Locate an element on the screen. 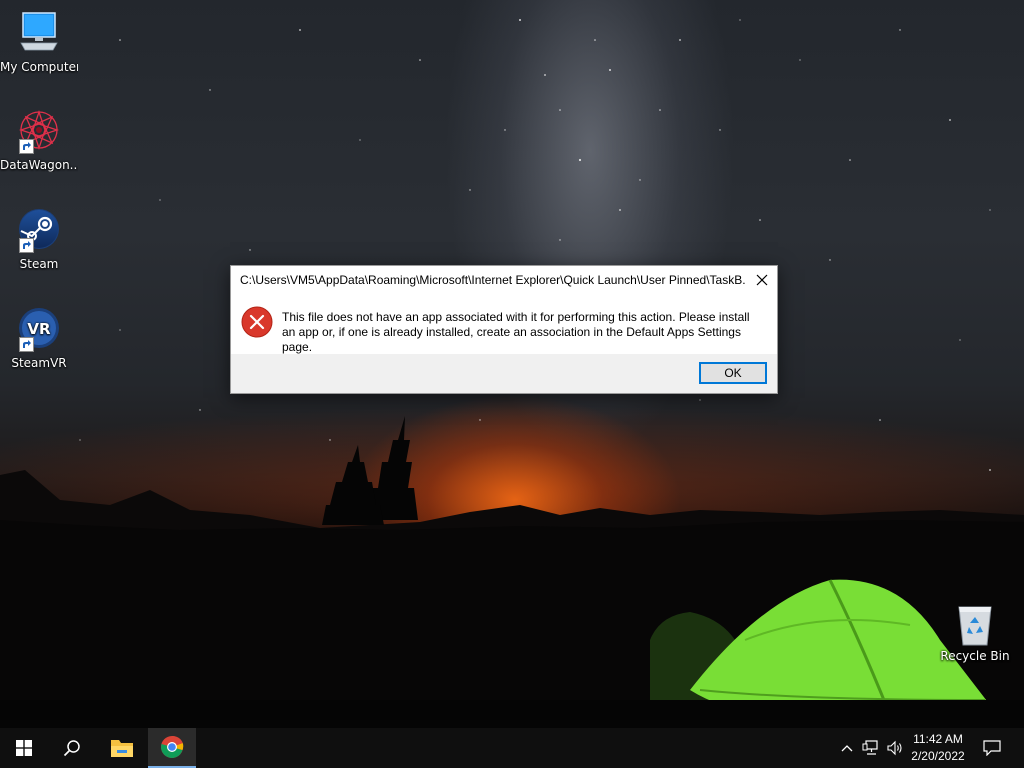  desktop-icon-label: SteamVR is located at coordinates (39, 363).